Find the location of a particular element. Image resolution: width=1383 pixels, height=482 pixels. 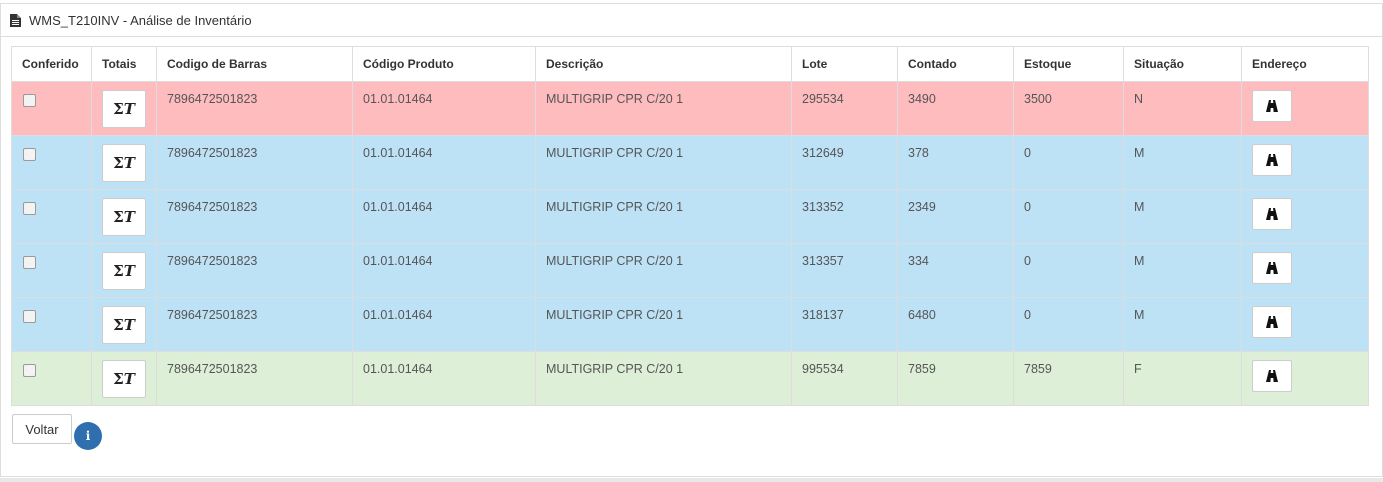

page-title: WMS_T210INV - Análise de Inventário is located at coordinates (140, 20).